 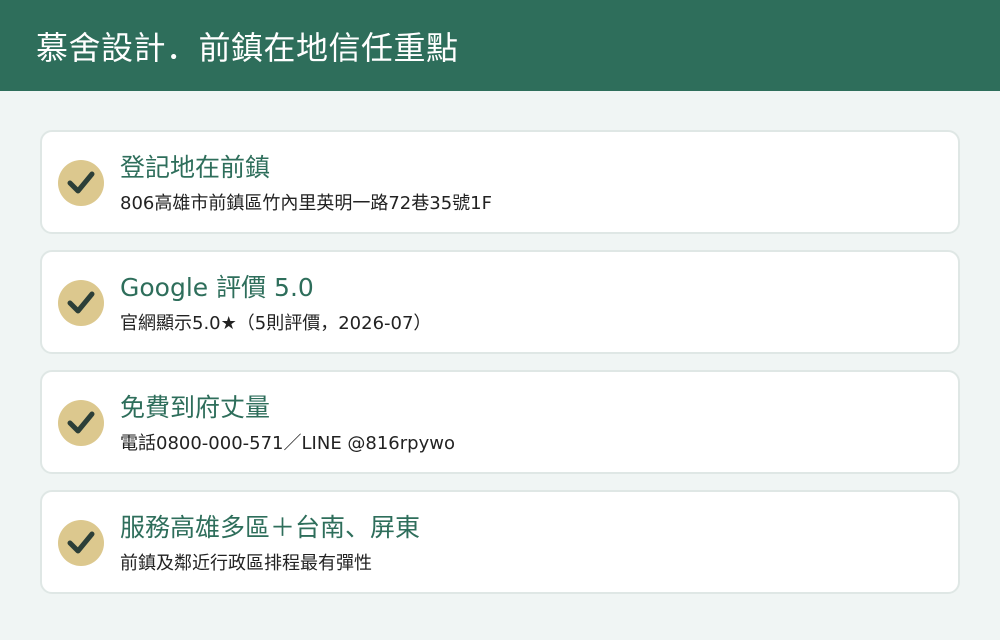 What do you see at coordinates (195, 167) in the screenshot?
I see `trust-point-title: 登記地在前鎮` at bounding box center [195, 167].